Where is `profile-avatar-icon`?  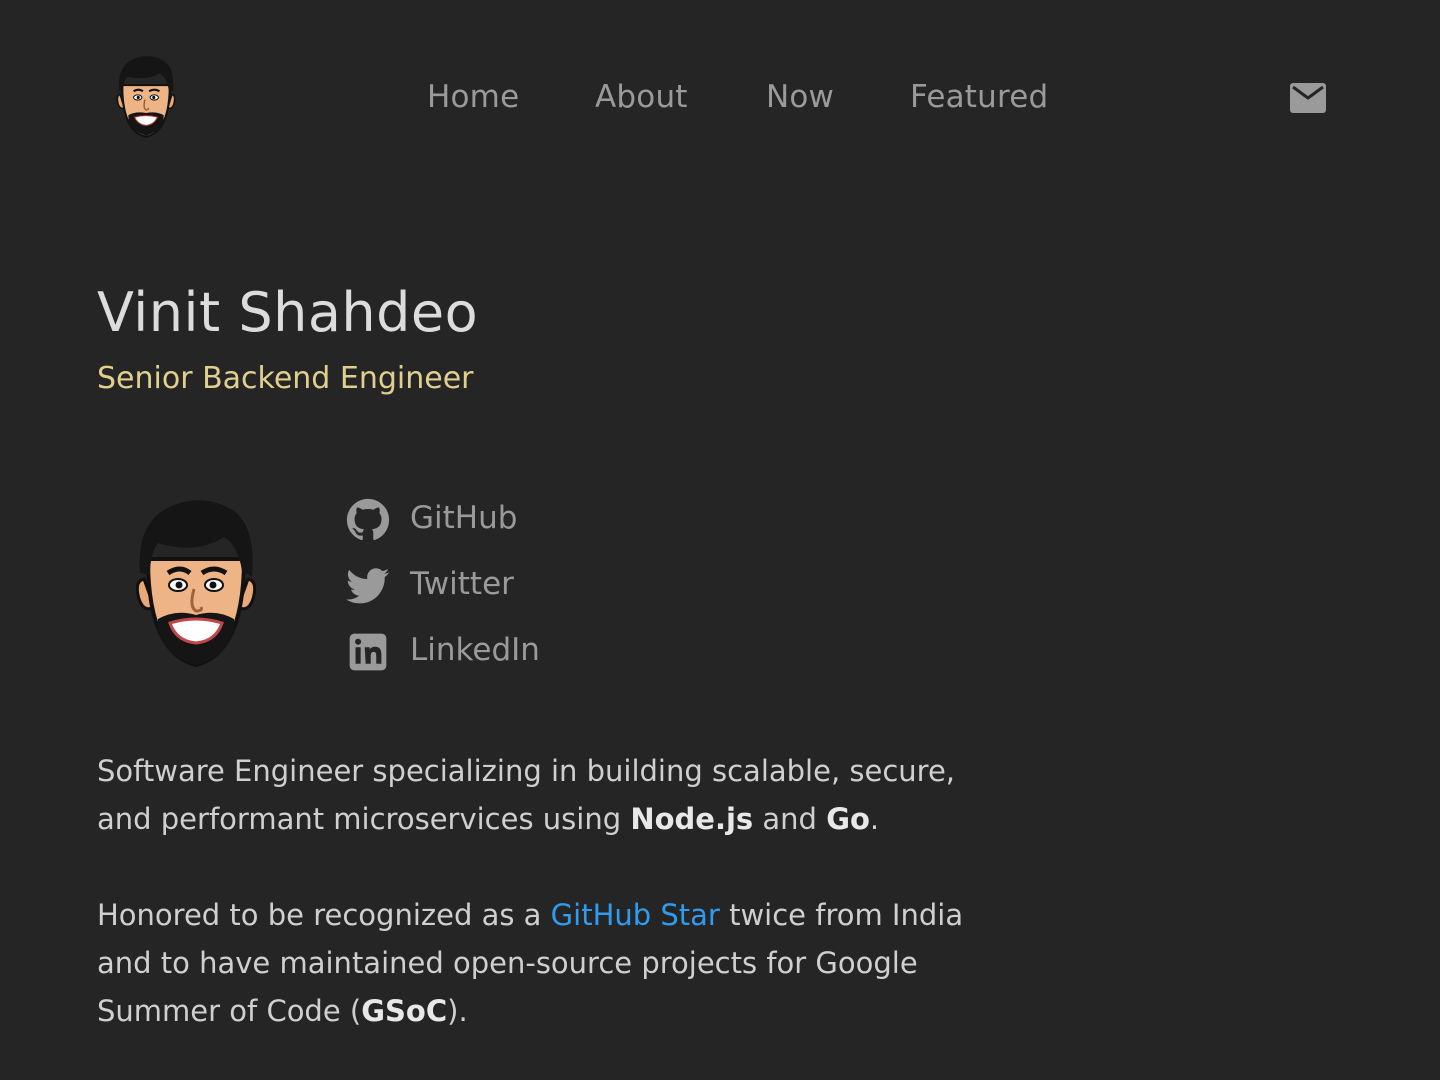 profile-avatar-icon is located at coordinates (196, 584).